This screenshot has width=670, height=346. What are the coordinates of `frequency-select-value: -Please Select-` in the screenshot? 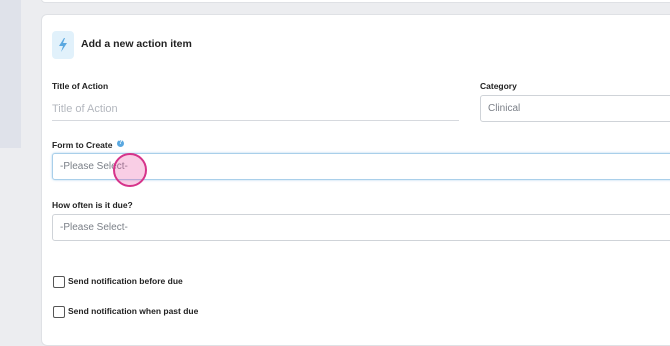 It's located at (94, 227).